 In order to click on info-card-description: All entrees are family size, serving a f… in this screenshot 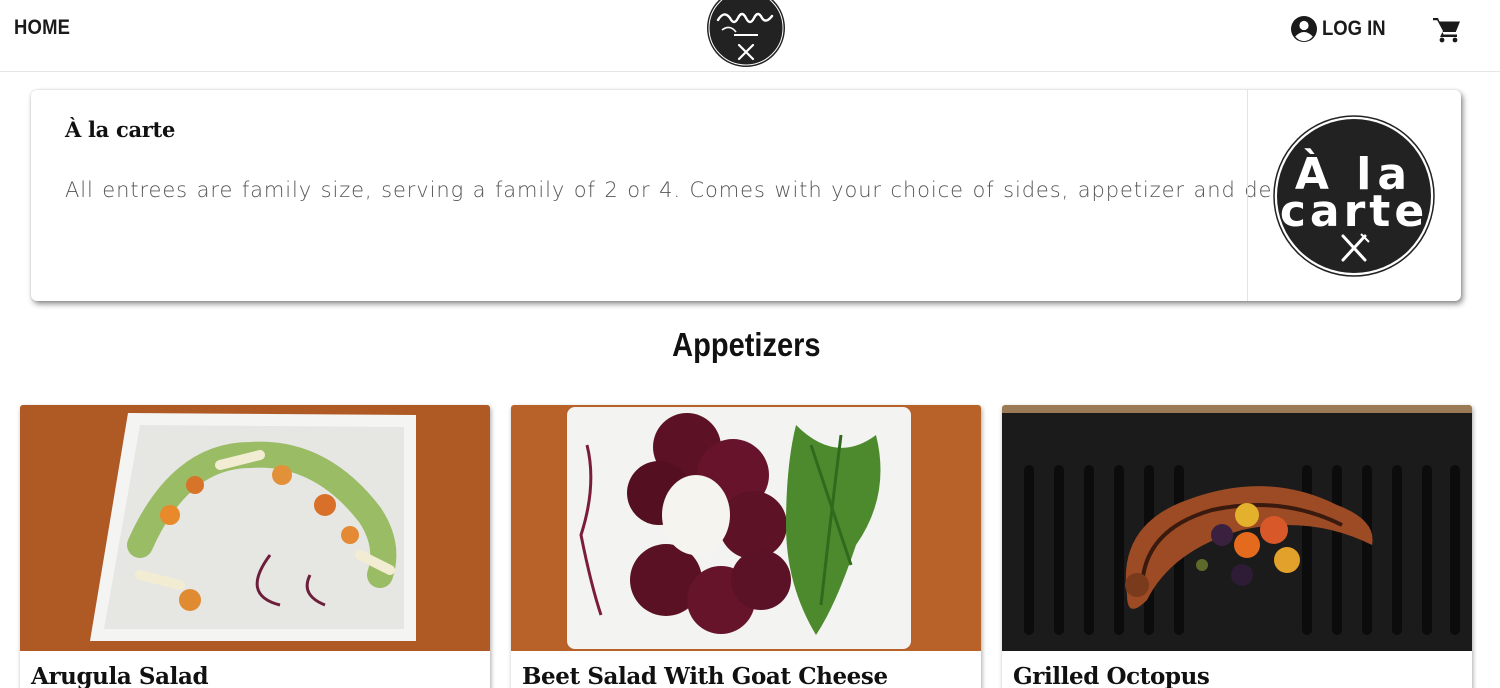, I will do `click(701, 190)`.